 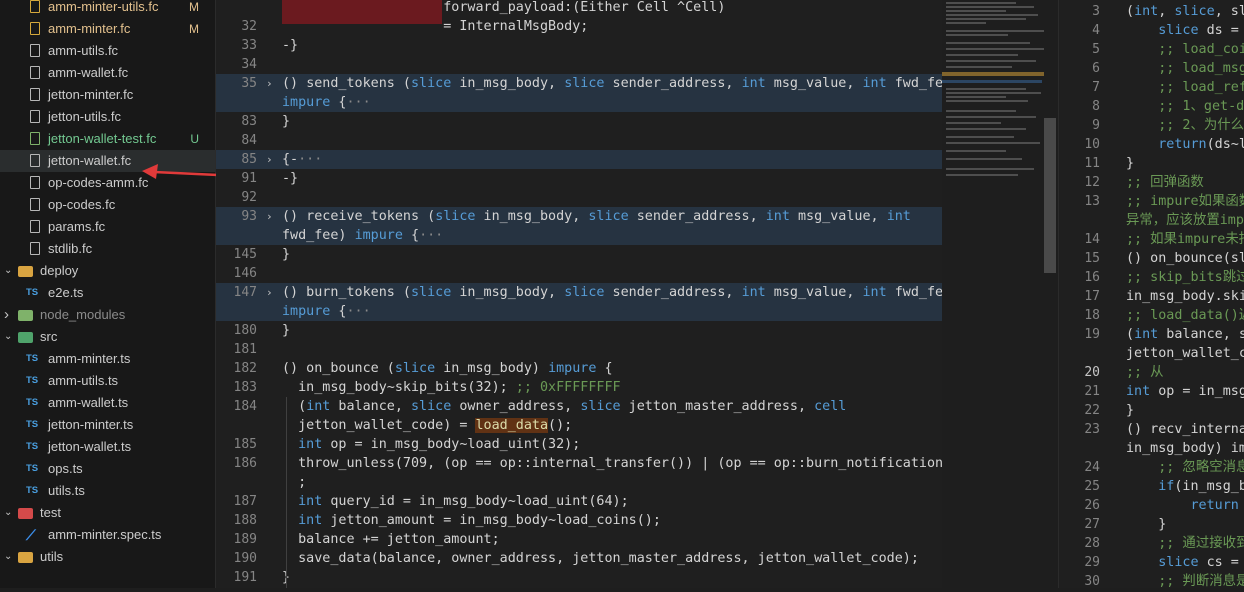 I want to click on code-line: 180}, so click(x=579, y=330).